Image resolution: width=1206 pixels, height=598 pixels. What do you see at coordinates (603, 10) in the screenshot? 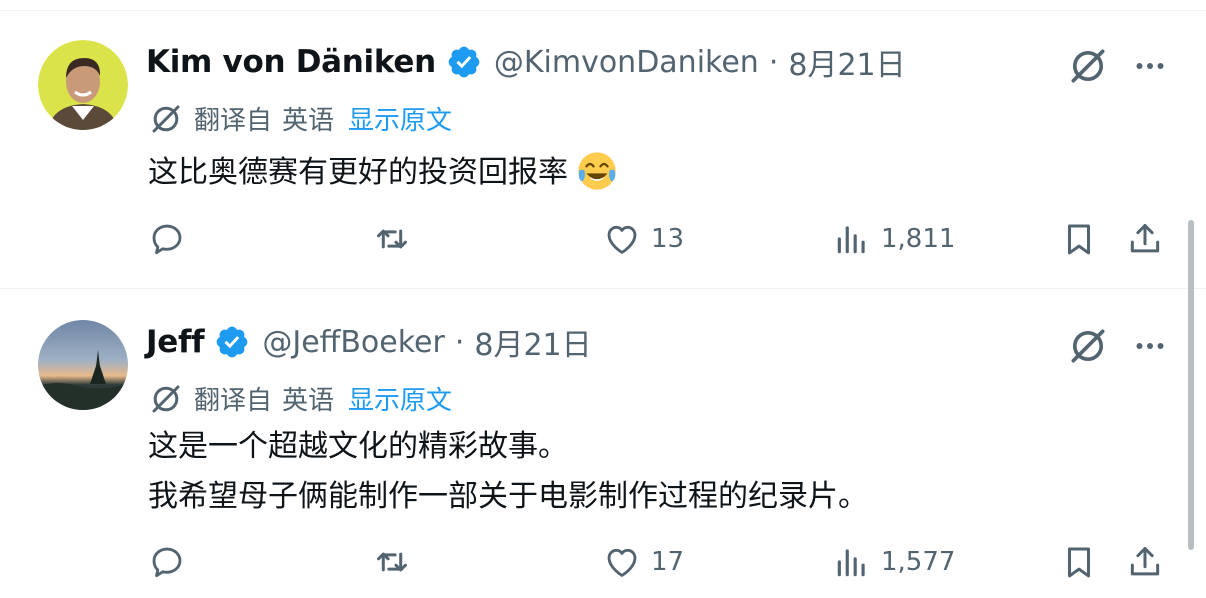
I see `top-divider` at bounding box center [603, 10].